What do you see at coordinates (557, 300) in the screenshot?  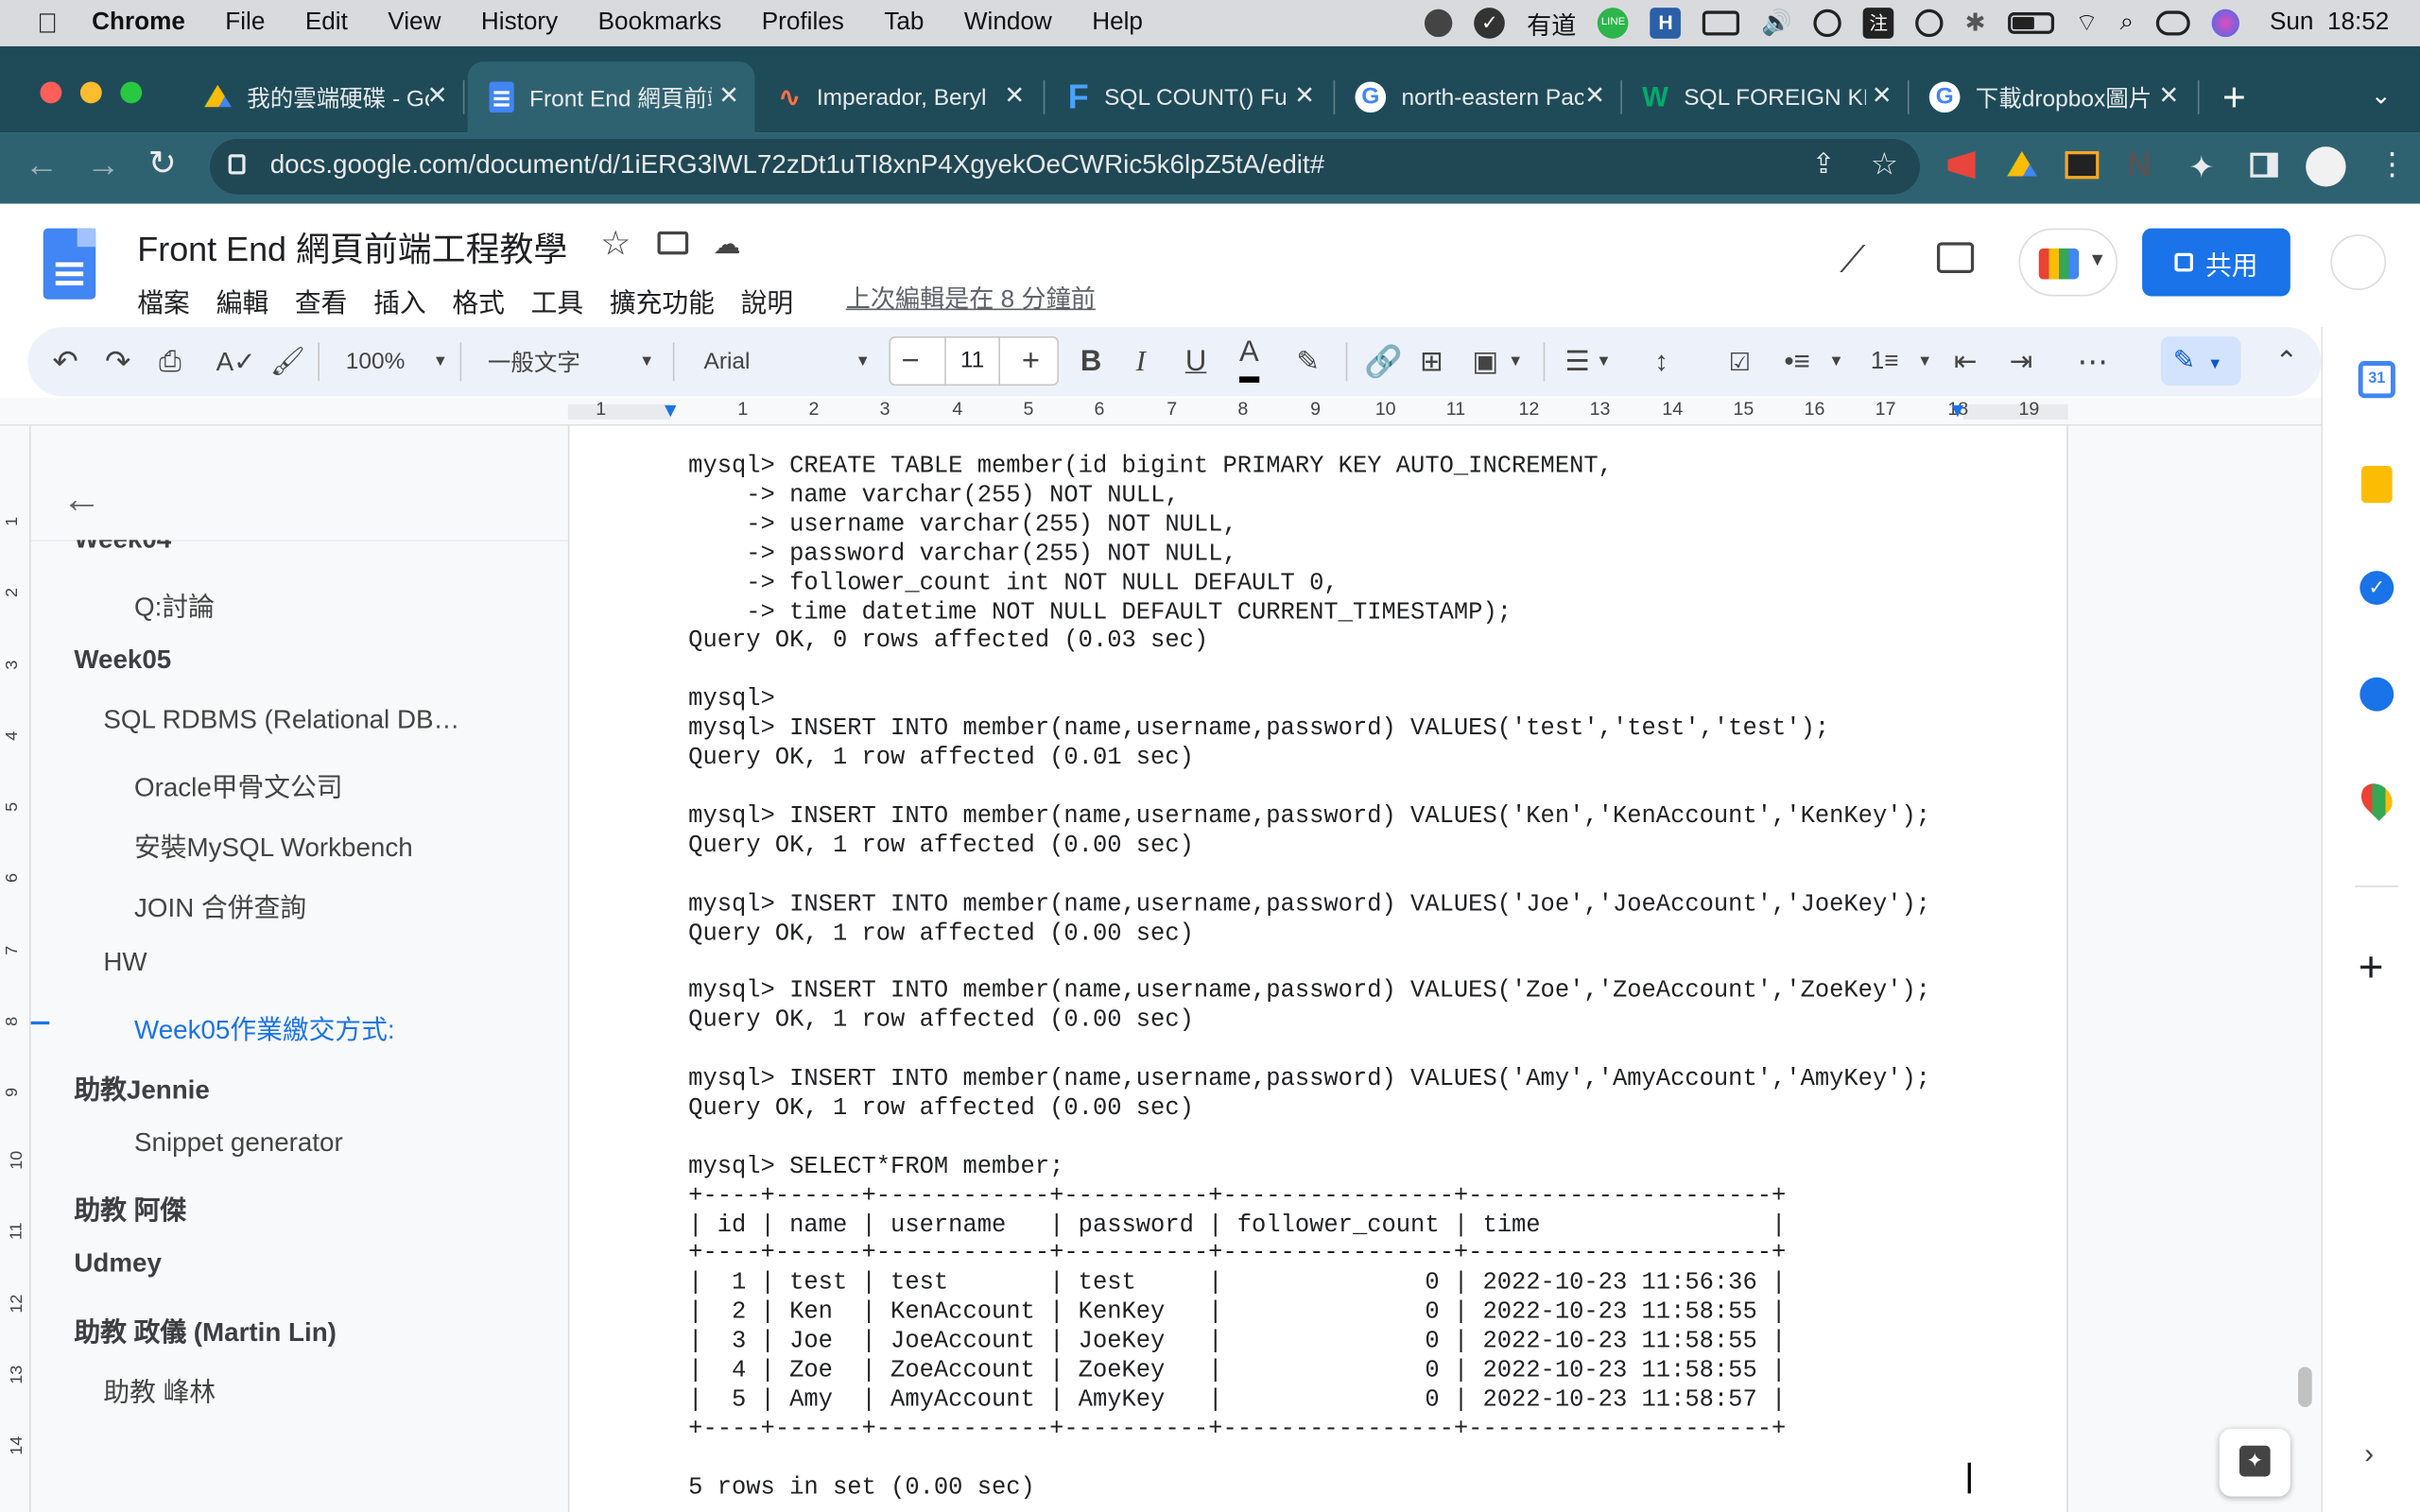 I see `menu-tools-zh: 工具` at bounding box center [557, 300].